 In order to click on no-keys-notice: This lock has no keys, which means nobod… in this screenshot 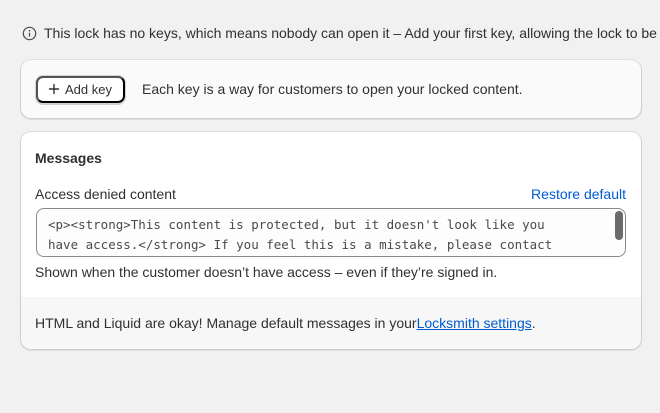, I will do `click(341, 33)`.